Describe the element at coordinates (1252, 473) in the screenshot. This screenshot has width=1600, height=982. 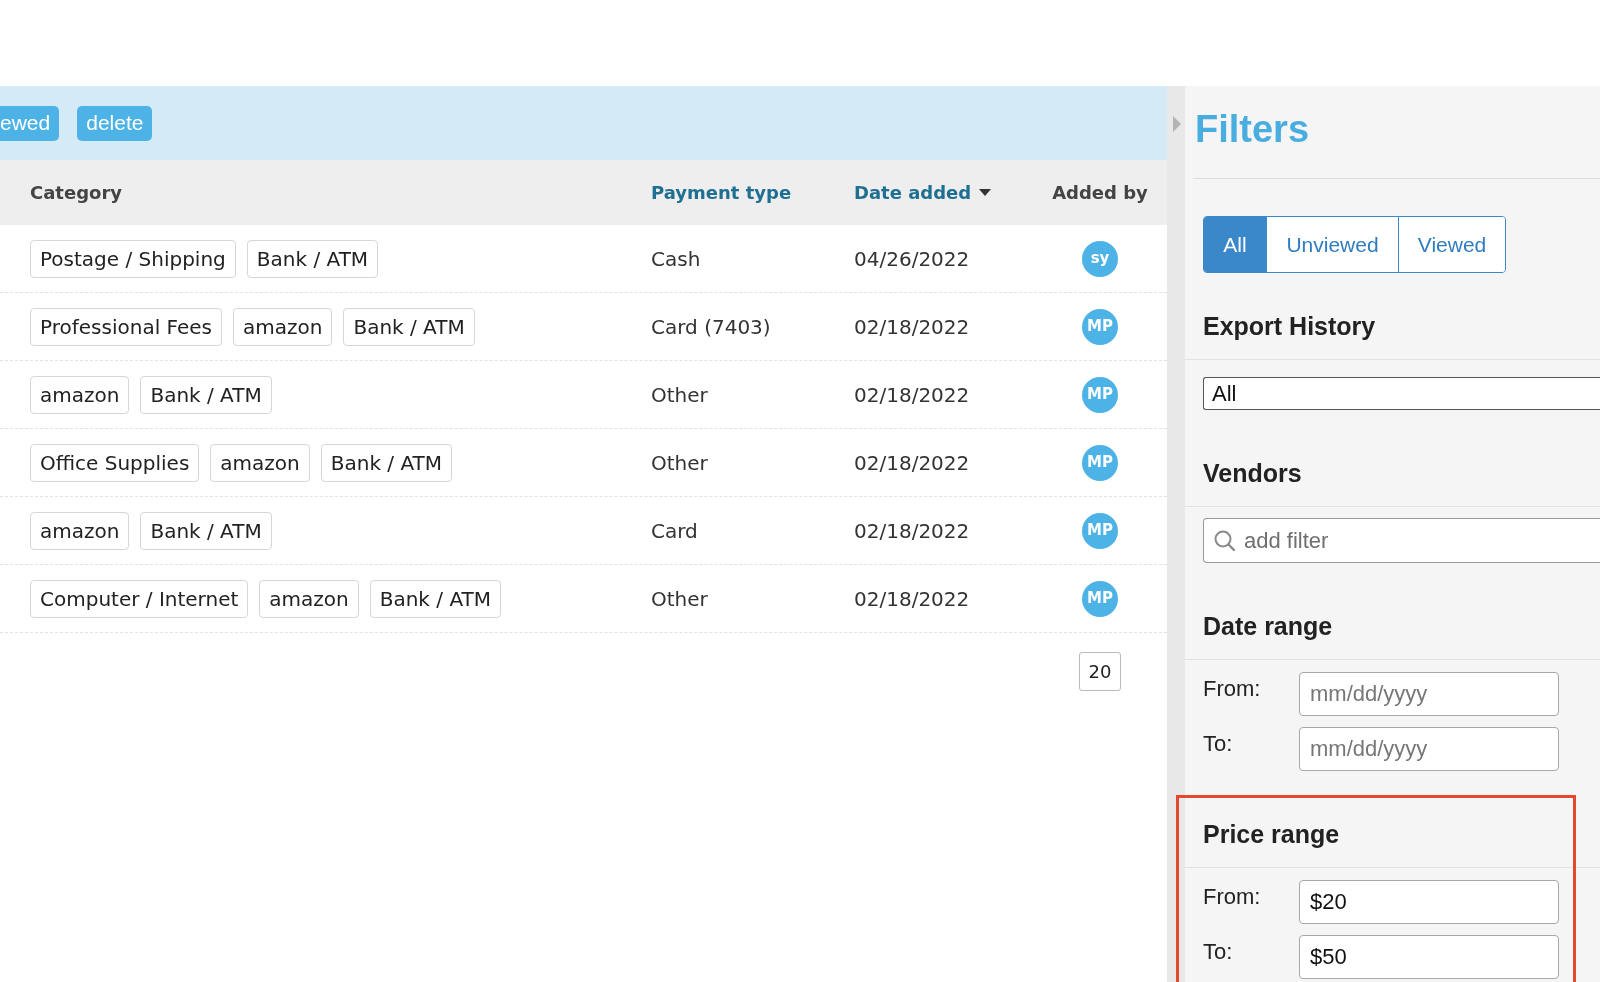
I see `section-heading: Vendors` at that location.